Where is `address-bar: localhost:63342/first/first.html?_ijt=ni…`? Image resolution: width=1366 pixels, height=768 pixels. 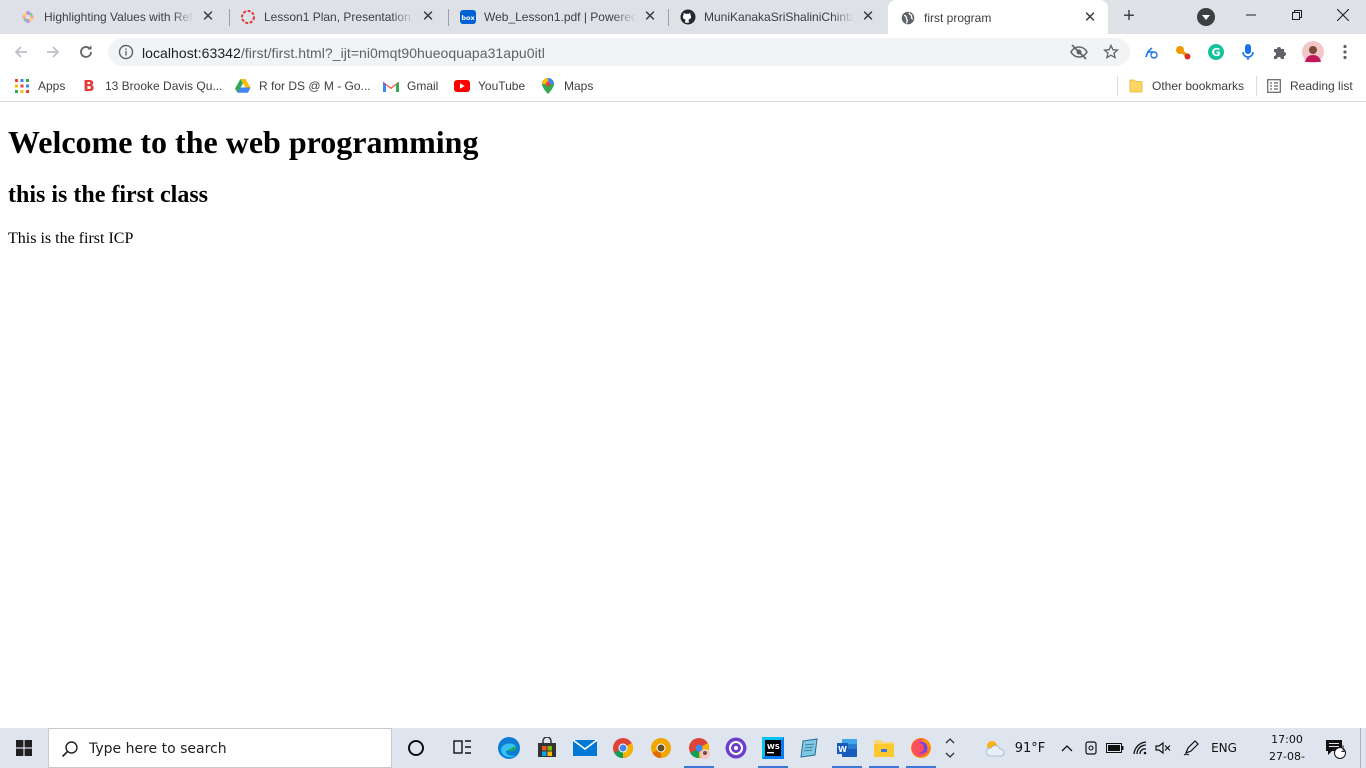 address-bar: localhost:63342/first/first.html?_ijt=ni… is located at coordinates (619, 52).